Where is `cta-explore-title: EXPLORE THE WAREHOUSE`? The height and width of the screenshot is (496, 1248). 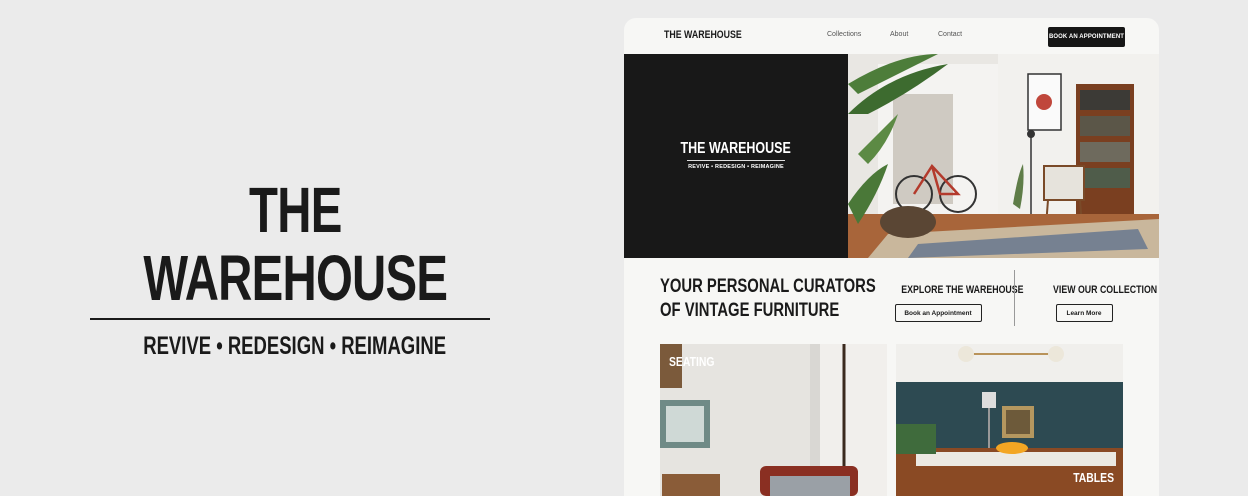 cta-explore-title: EXPLORE THE WAREHOUSE is located at coordinates (962, 290).